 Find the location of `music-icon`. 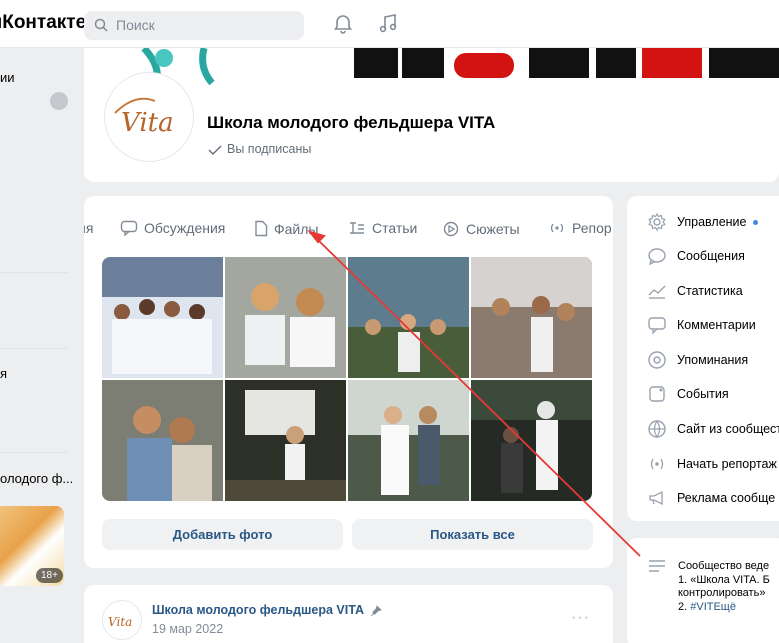

music-icon is located at coordinates (388, 23).